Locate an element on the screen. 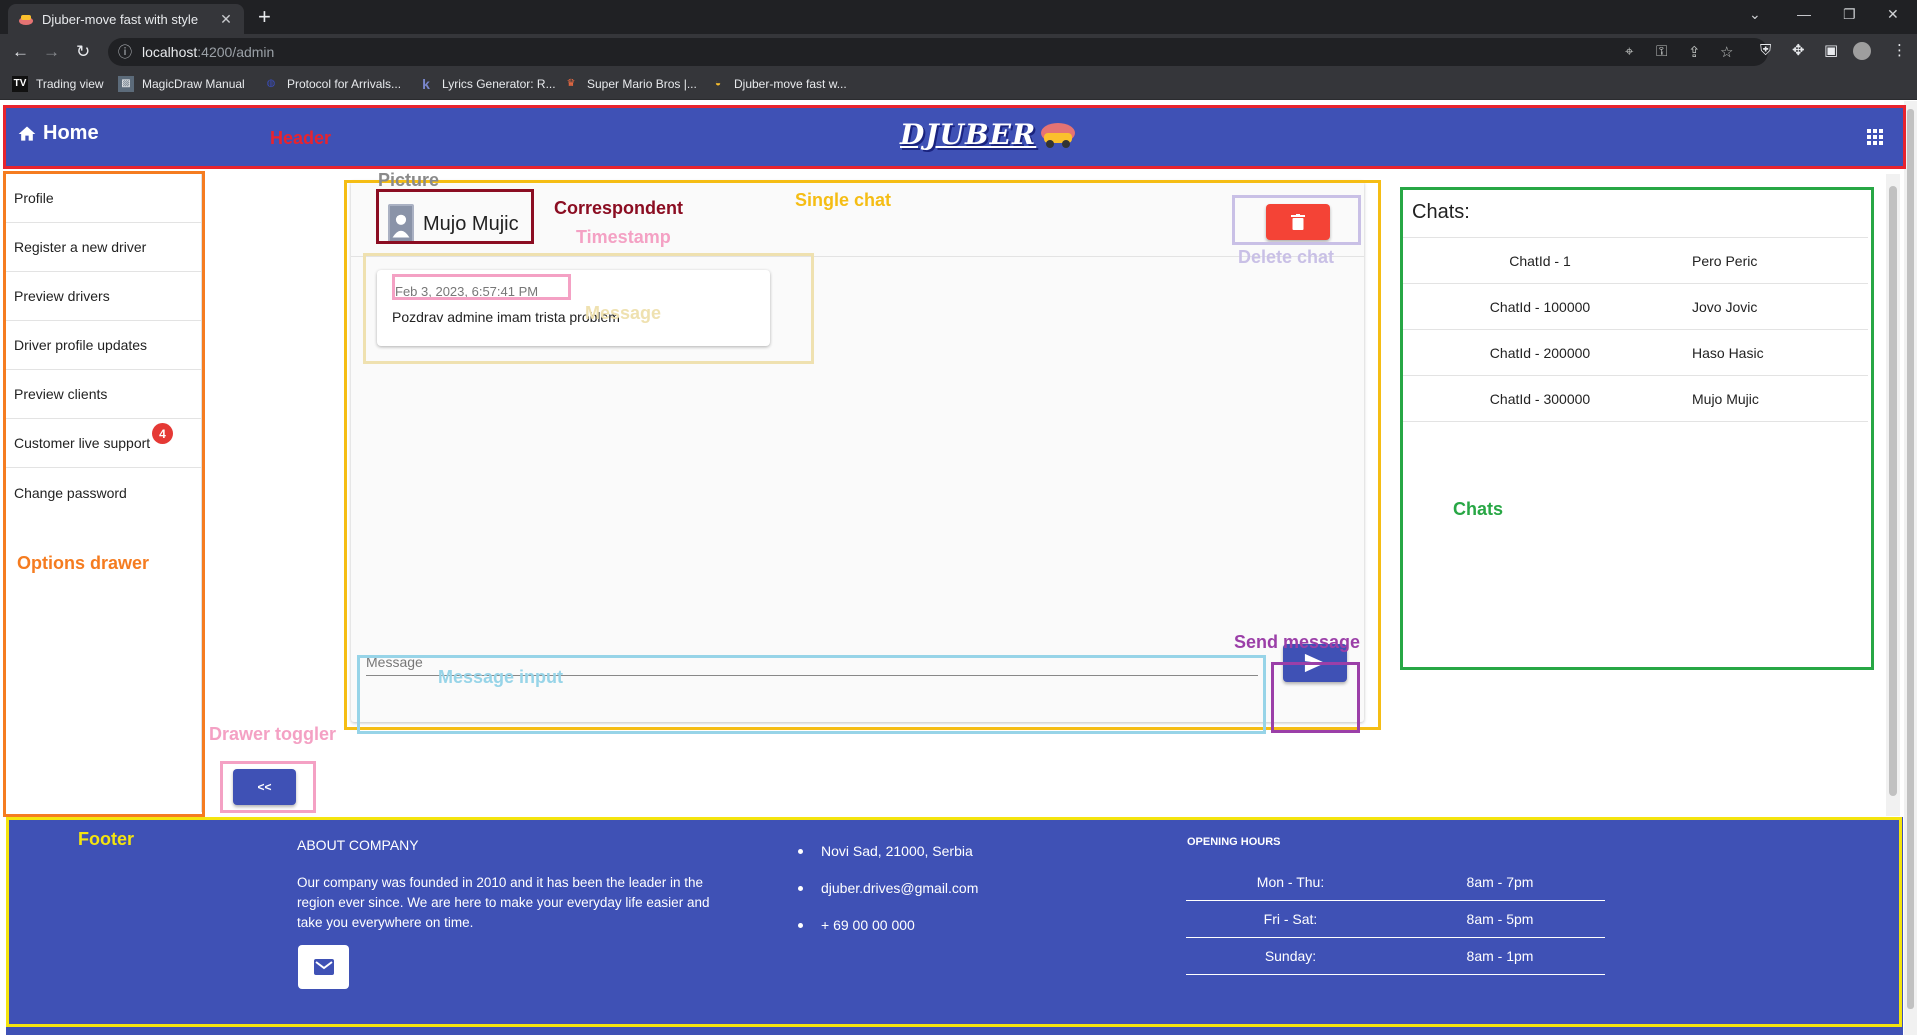 This screenshot has width=1917, height=1035. magicdraw-icon: ▨ is located at coordinates (126, 84).